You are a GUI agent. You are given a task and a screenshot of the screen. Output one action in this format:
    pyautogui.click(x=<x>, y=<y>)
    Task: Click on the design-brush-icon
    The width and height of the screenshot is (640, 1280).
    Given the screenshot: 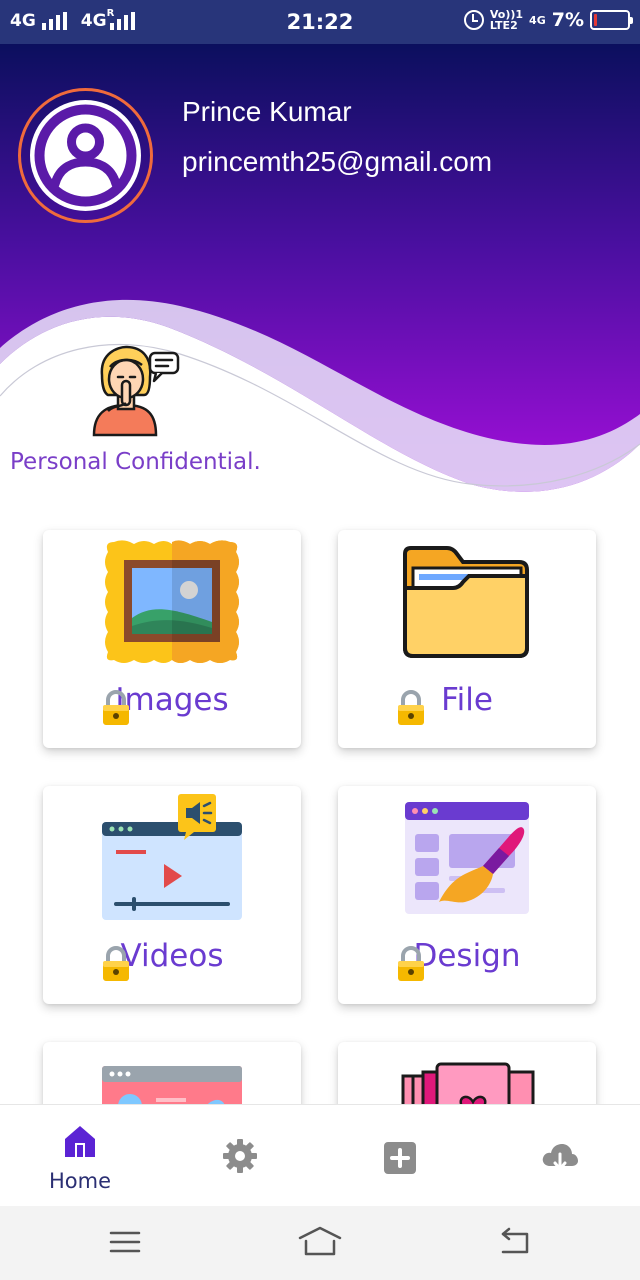 What is the action you would take?
    pyautogui.click(x=467, y=858)
    